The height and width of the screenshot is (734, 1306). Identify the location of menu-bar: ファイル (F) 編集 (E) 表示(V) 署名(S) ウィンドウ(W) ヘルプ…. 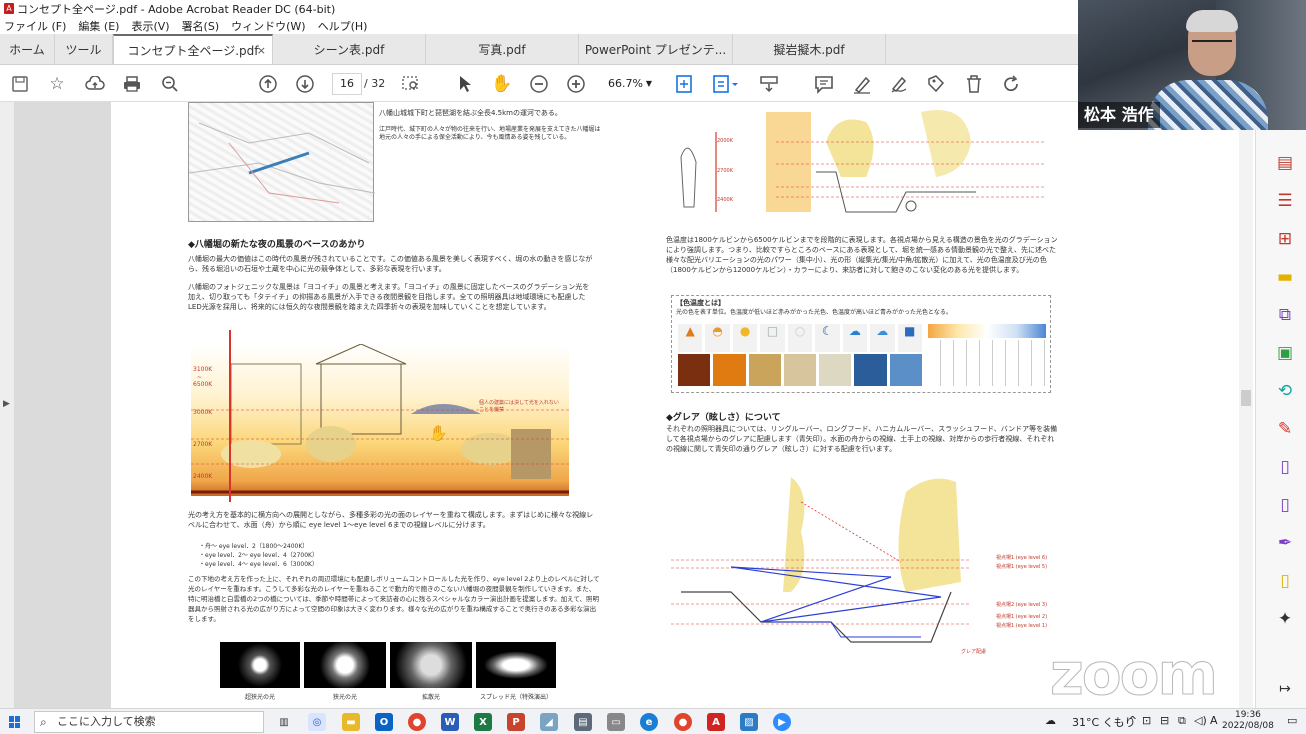
(539, 25).